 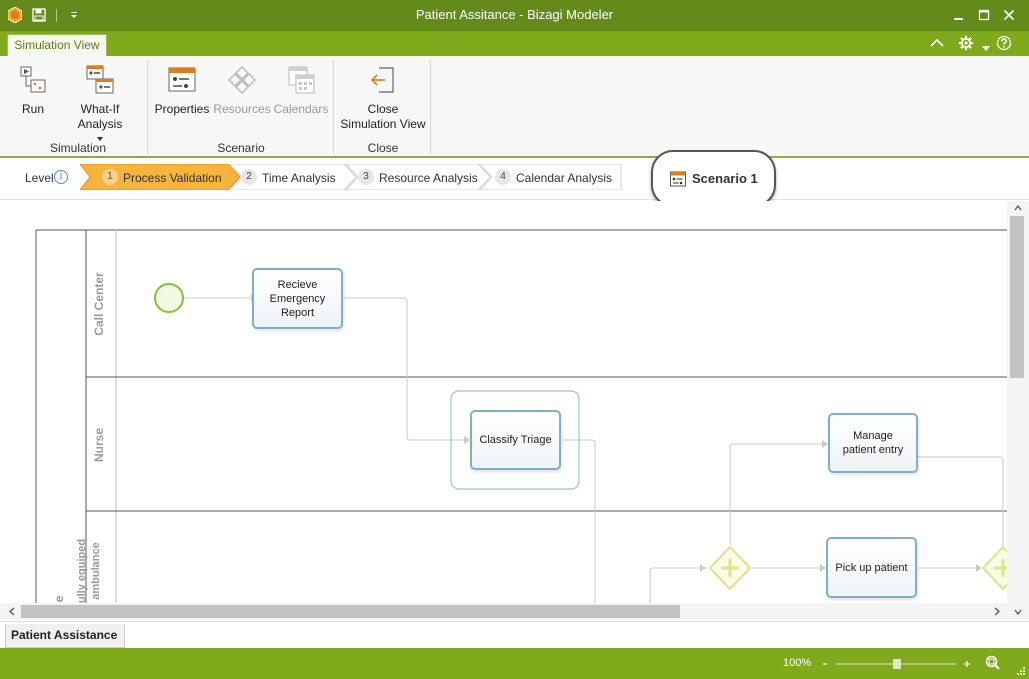 I want to click on scenario-icon, so click(x=678, y=179).